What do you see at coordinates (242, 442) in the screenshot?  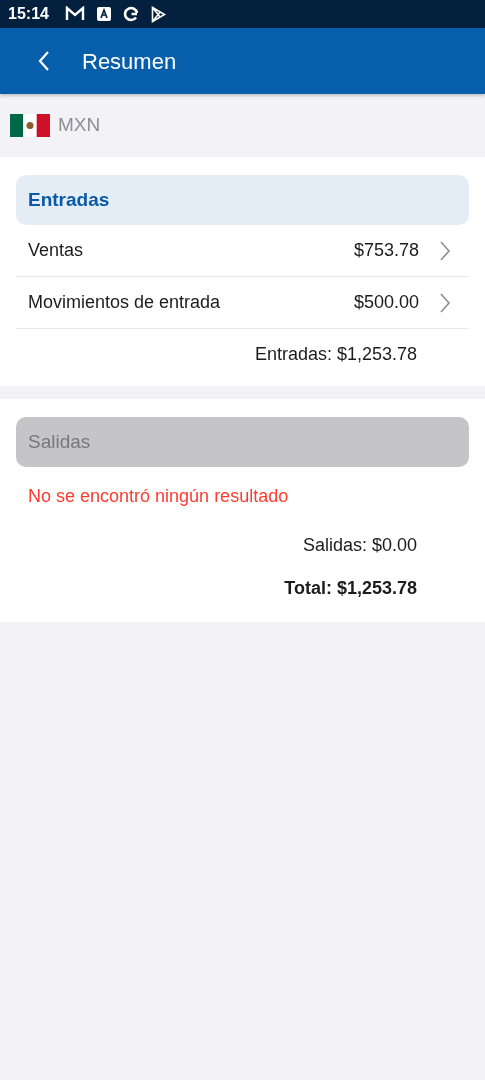 I see `section-header: Salidas` at bounding box center [242, 442].